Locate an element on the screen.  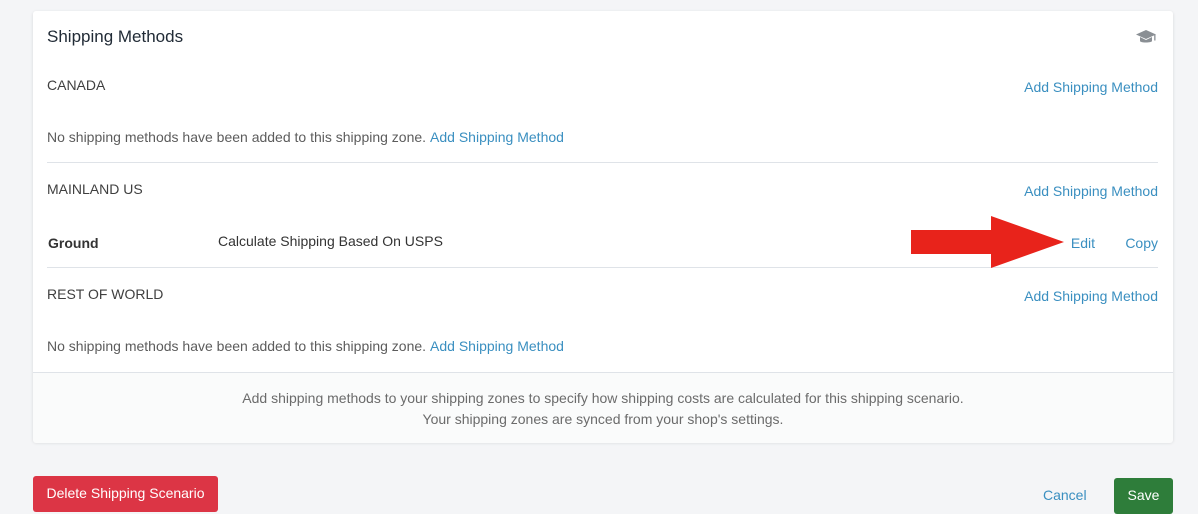
red-arrow-pointer-icon is located at coordinates (987, 242).